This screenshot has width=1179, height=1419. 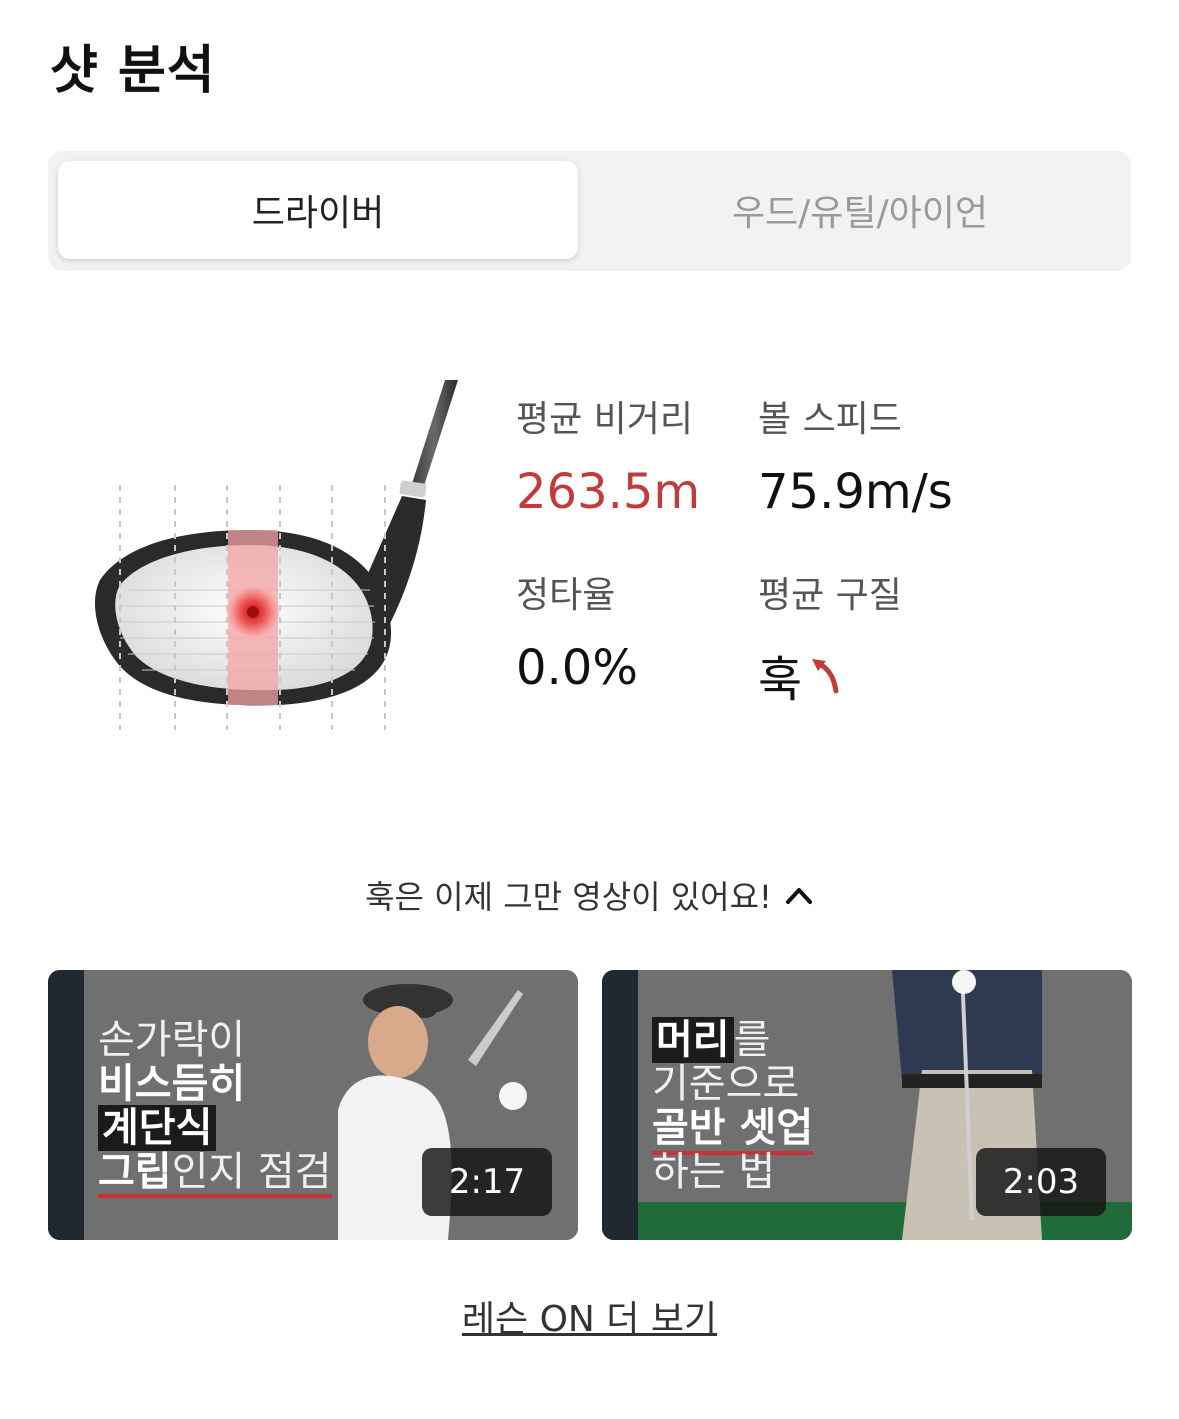 I want to click on more-lessons-link: 레슨 ON 더 보기, so click(x=589, y=1319).